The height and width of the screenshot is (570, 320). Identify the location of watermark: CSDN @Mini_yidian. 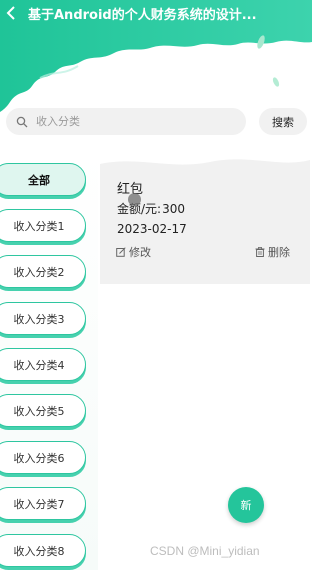
(205, 551).